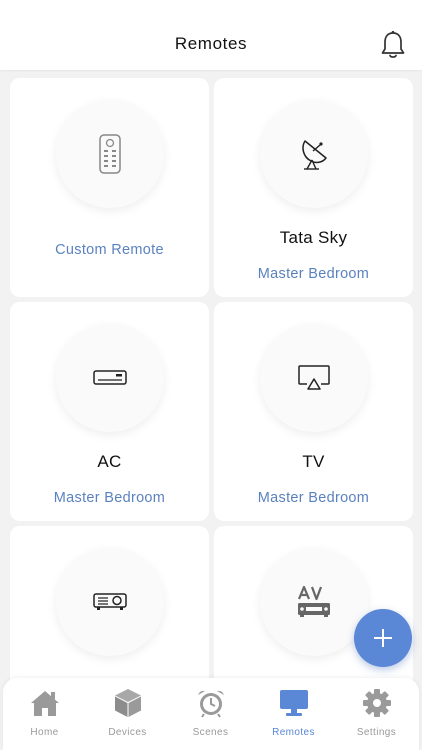 Image resolution: width=422 pixels, height=750 pixels. I want to click on air-conditioner-icon, so click(110, 378).